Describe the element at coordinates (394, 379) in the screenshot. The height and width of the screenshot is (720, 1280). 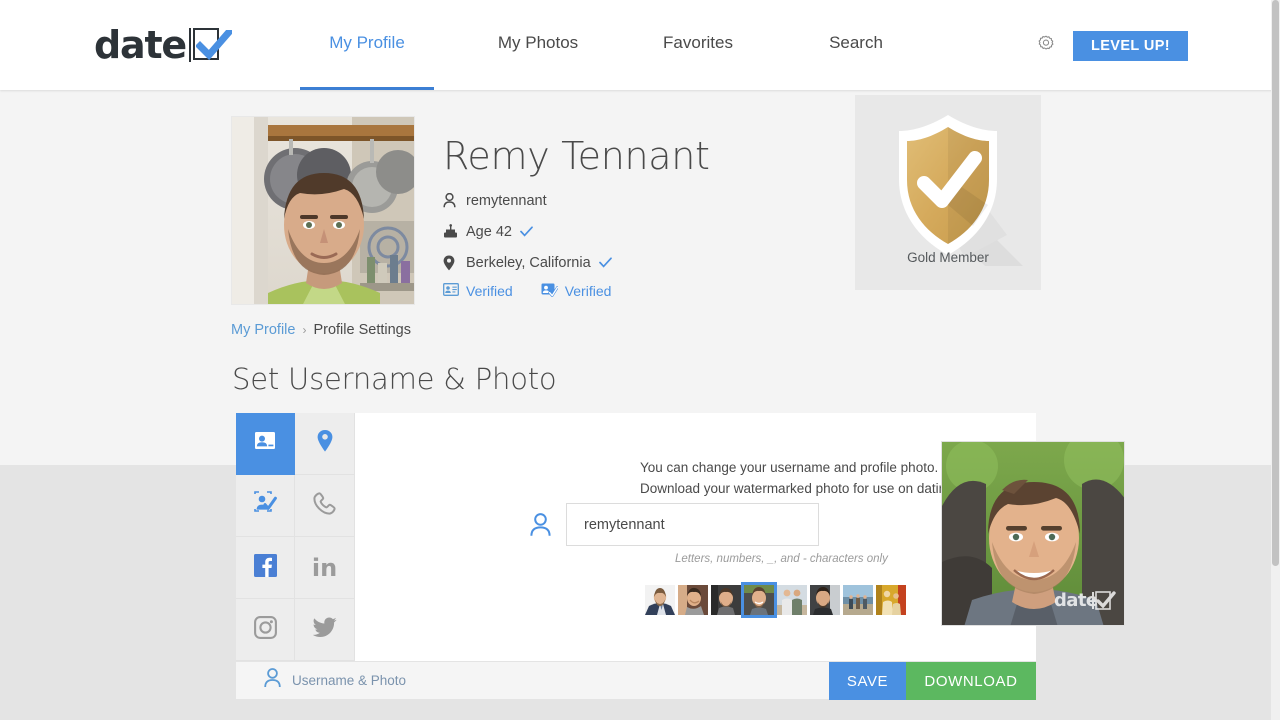
I see `page-title: Set Username & Photo` at that location.